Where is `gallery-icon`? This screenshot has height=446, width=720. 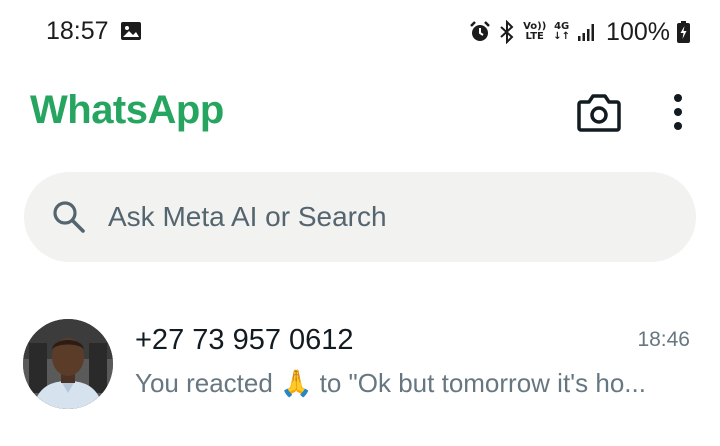 gallery-icon is located at coordinates (131, 31).